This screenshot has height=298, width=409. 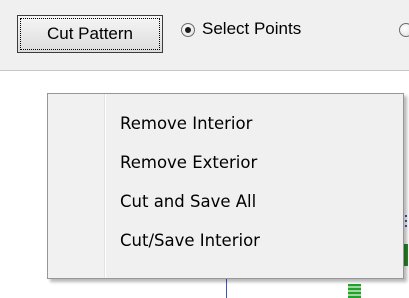 I want to click on menu-item-remove-exterior: Remove Exterior, so click(x=225, y=162).